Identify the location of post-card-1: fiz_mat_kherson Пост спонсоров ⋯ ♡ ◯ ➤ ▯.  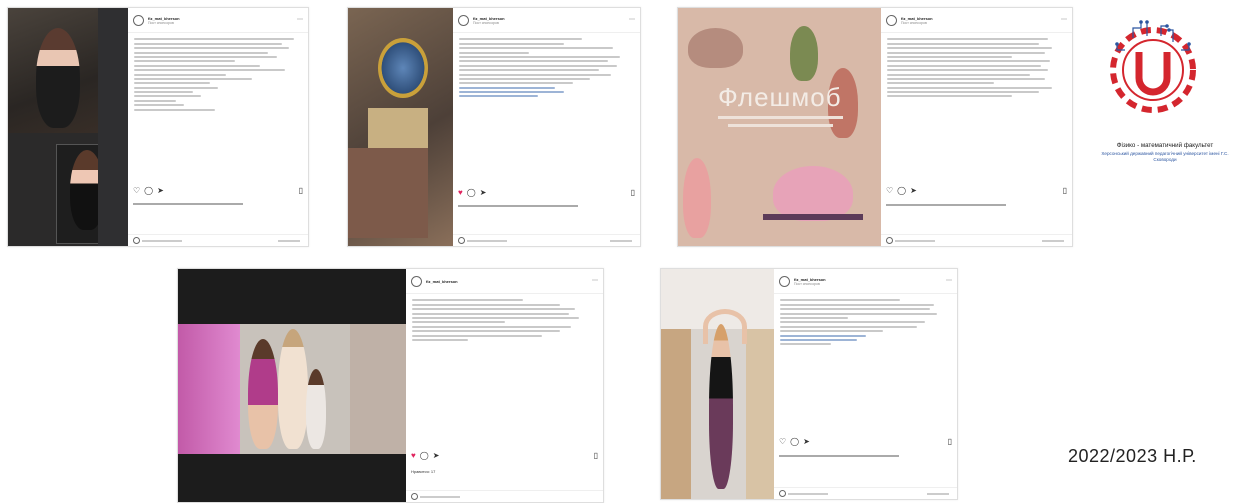
(158, 127).